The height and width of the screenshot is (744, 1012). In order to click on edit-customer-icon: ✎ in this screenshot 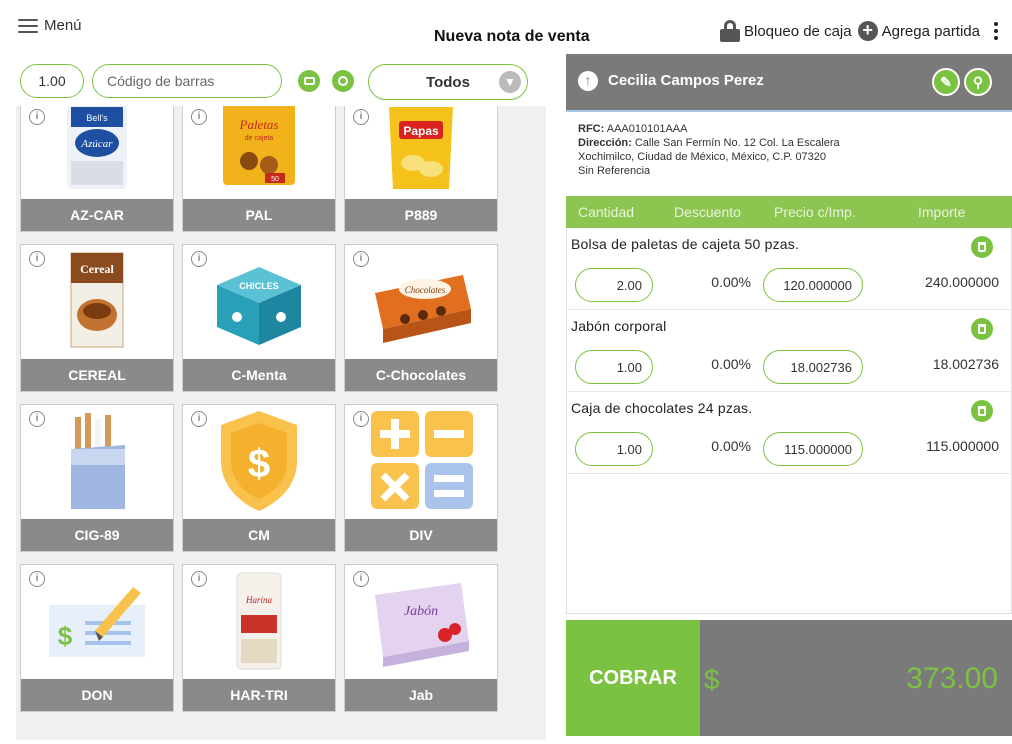, I will do `click(946, 82)`.